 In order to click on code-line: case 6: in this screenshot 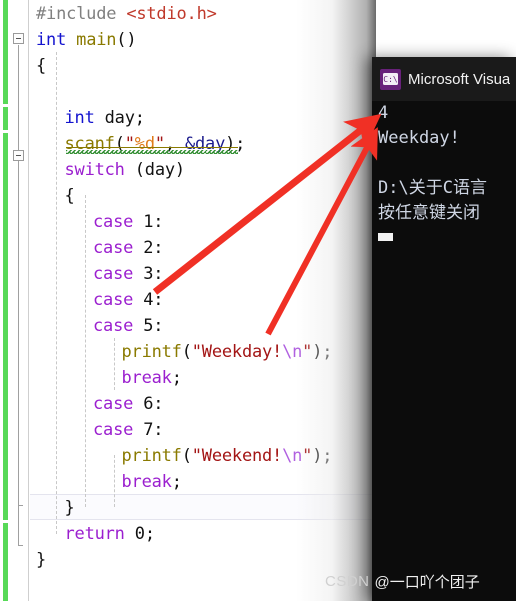, I will do `click(128, 404)`.